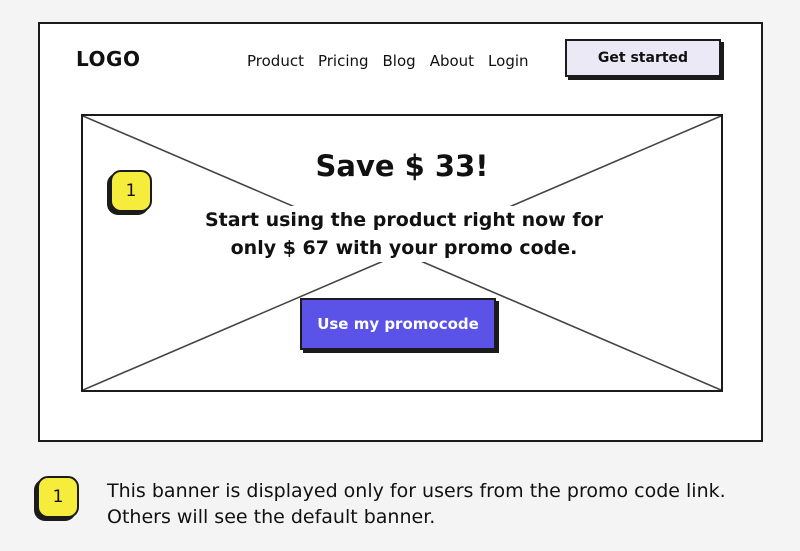 The height and width of the screenshot is (551, 800). I want to click on banner-headline-text: Save $ 33!, so click(402, 166).